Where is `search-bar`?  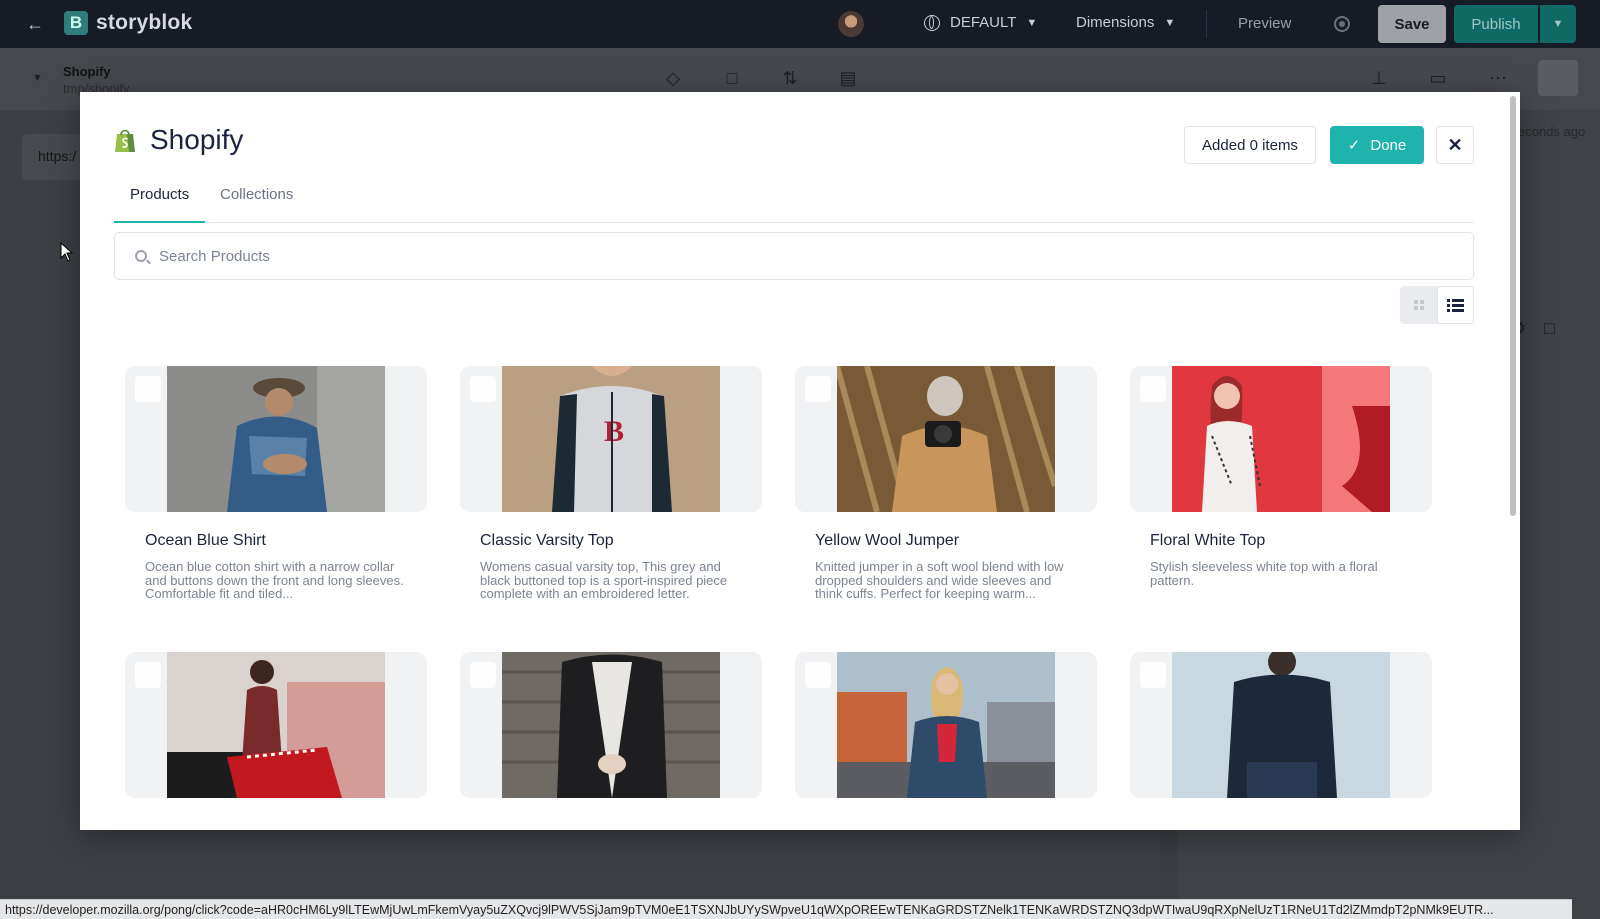
search-bar is located at coordinates (794, 256).